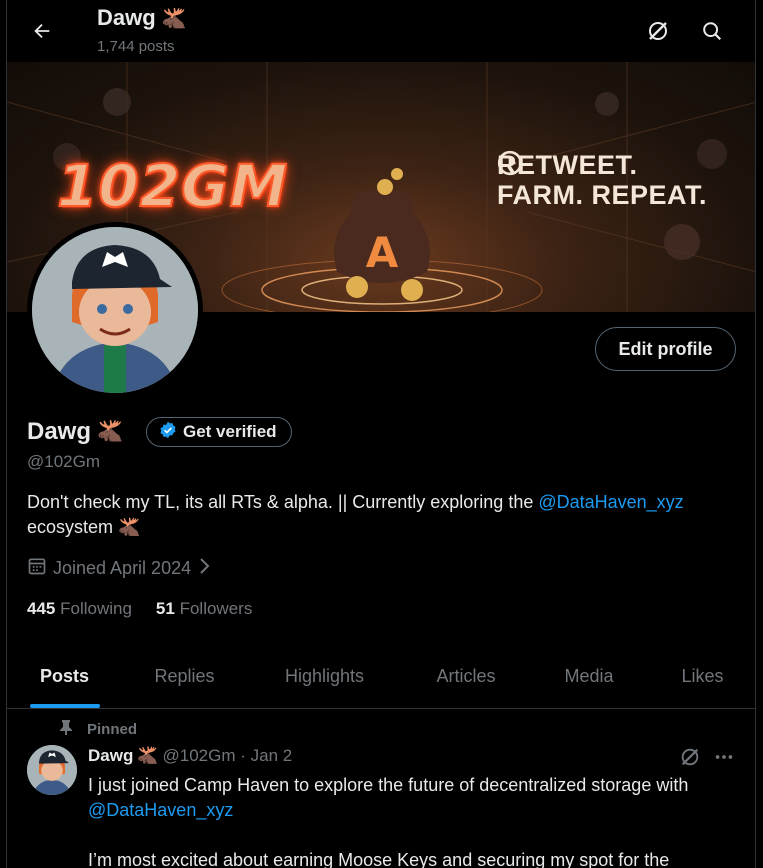 The height and width of the screenshot is (868, 763). Describe the element at coordinates (42, 31) in the screenshot. I see `back-arrow-icon` at that location.